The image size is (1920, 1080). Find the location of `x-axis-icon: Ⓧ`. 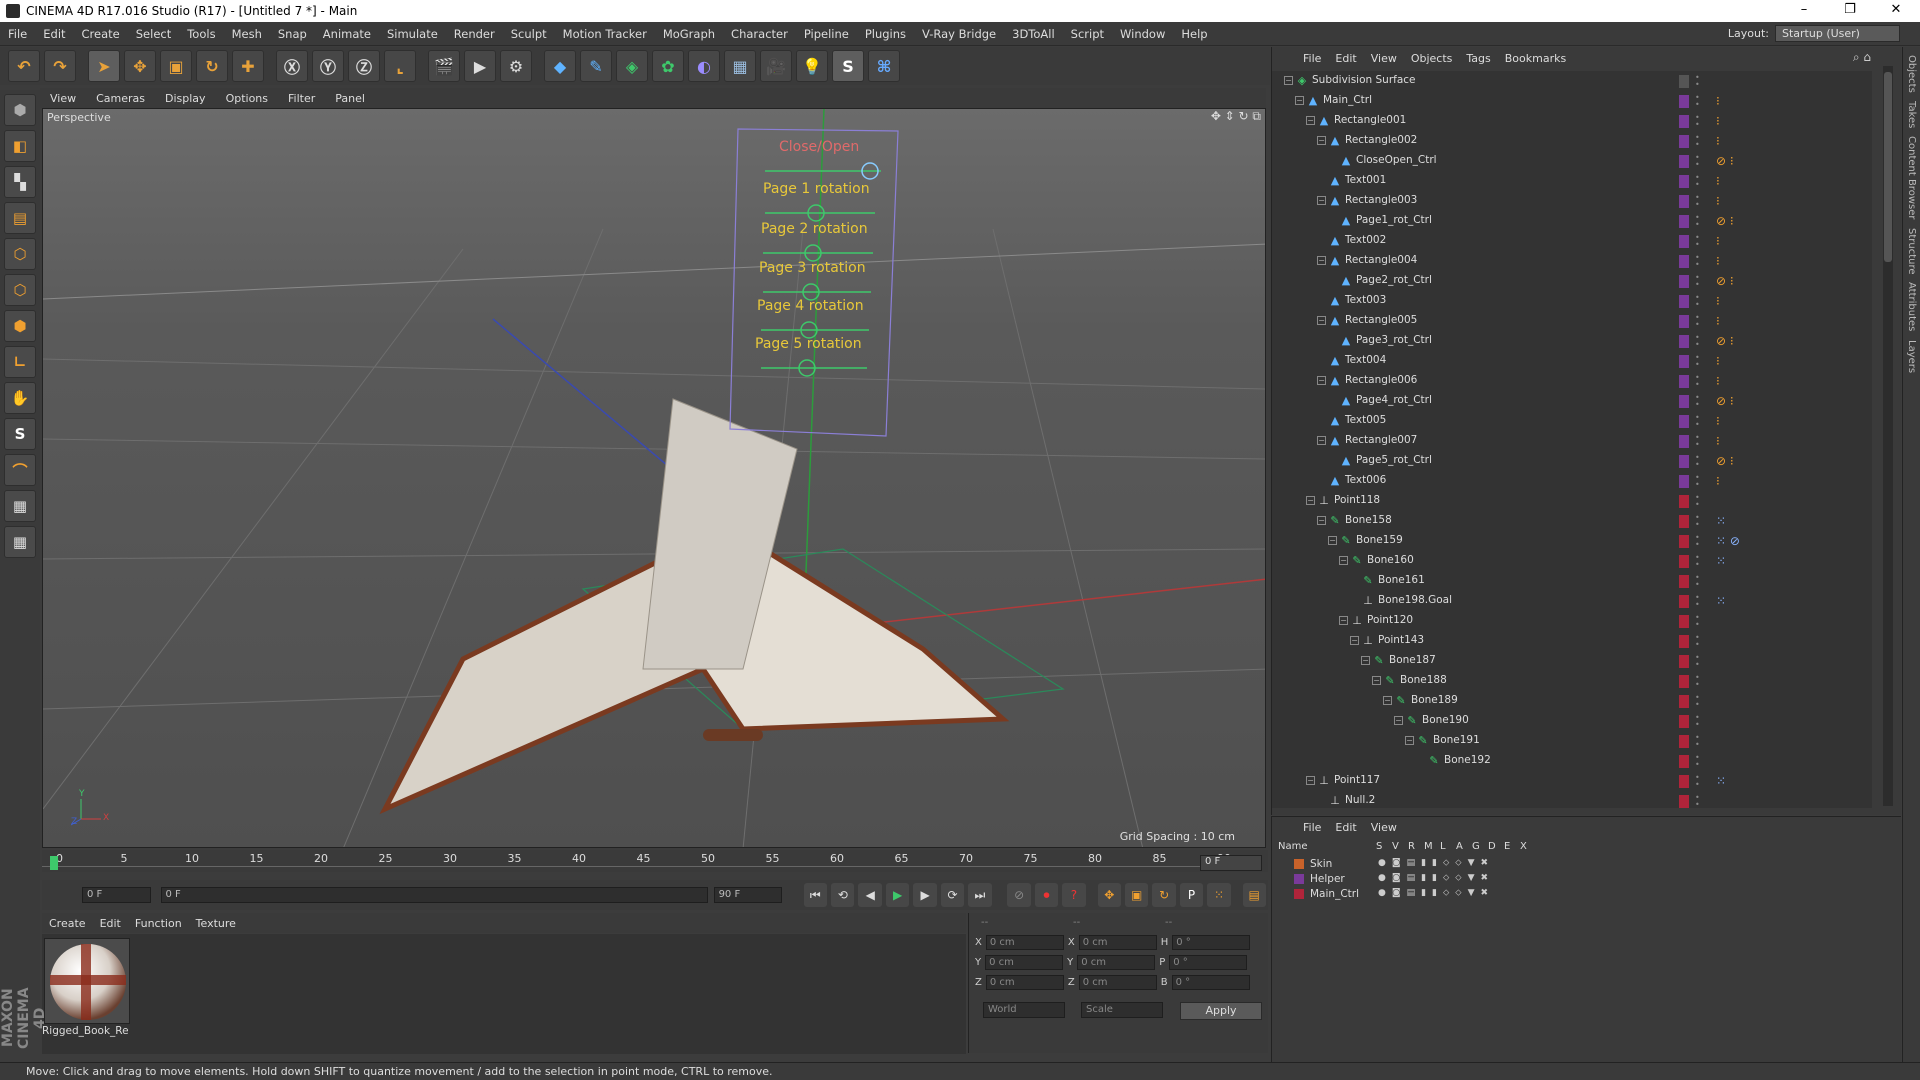

x-axis-icon: Ⓧ is located at coordinates (292, 66).